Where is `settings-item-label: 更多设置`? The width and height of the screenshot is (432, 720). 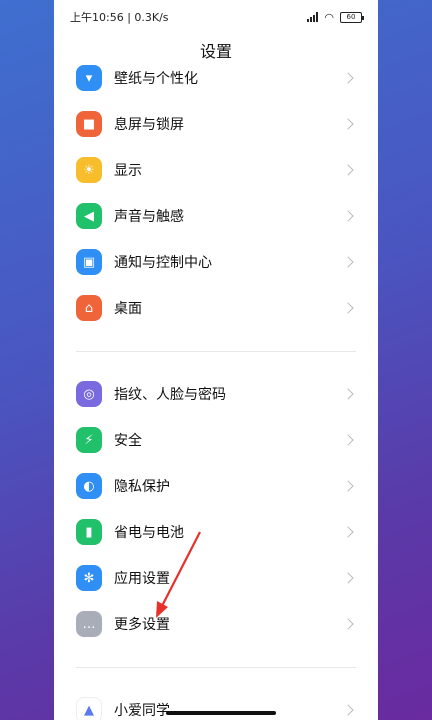 settings-item-label: 更多设置 is located at coordinates (142, 625).